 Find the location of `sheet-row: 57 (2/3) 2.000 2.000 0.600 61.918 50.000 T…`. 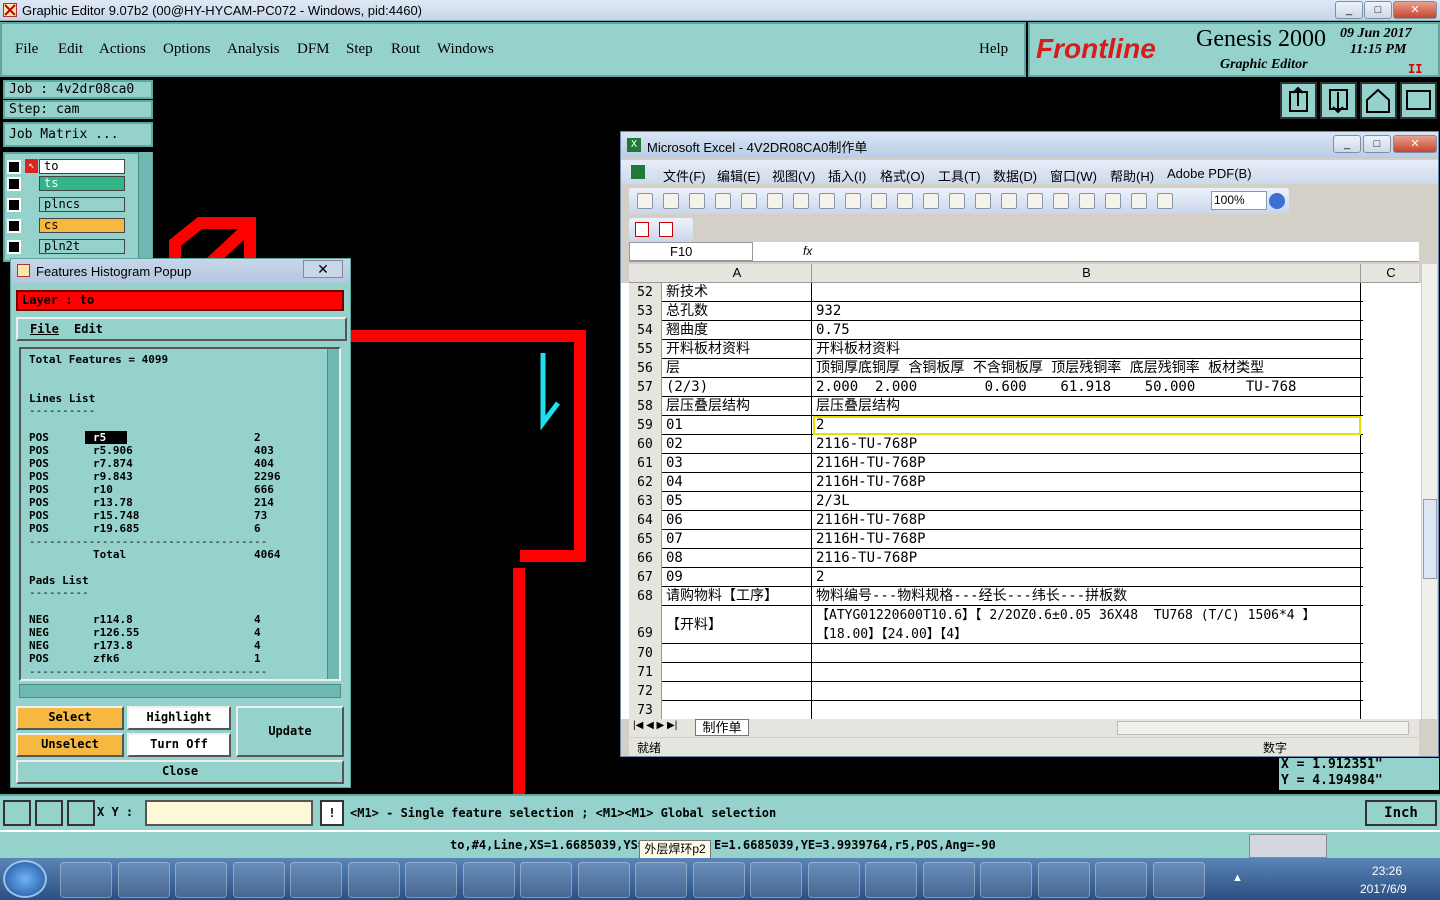

sheet-row: 57 (2/3) 2.000 2.000 0.600 61.918 50.000 T… is located at coordinates (996, 387).